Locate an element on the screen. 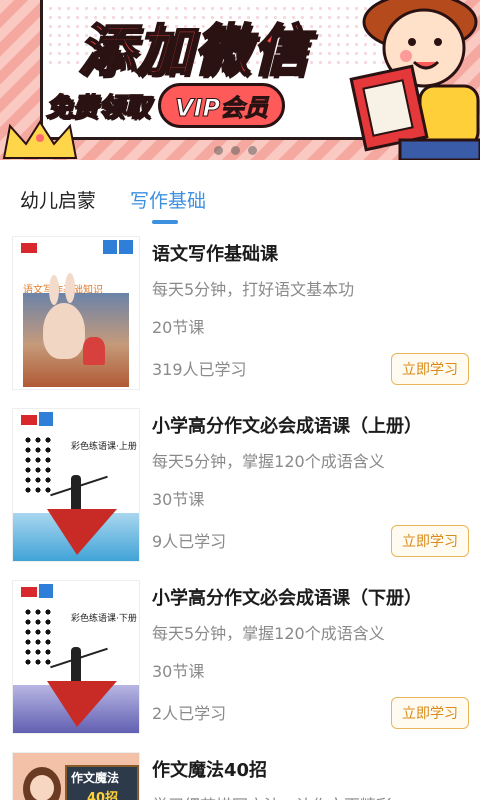  course-item: 作文魔法 40招 作文魔法40招 学习细节描写方法，让作文更精彩 is located at coordinates (240, 776).